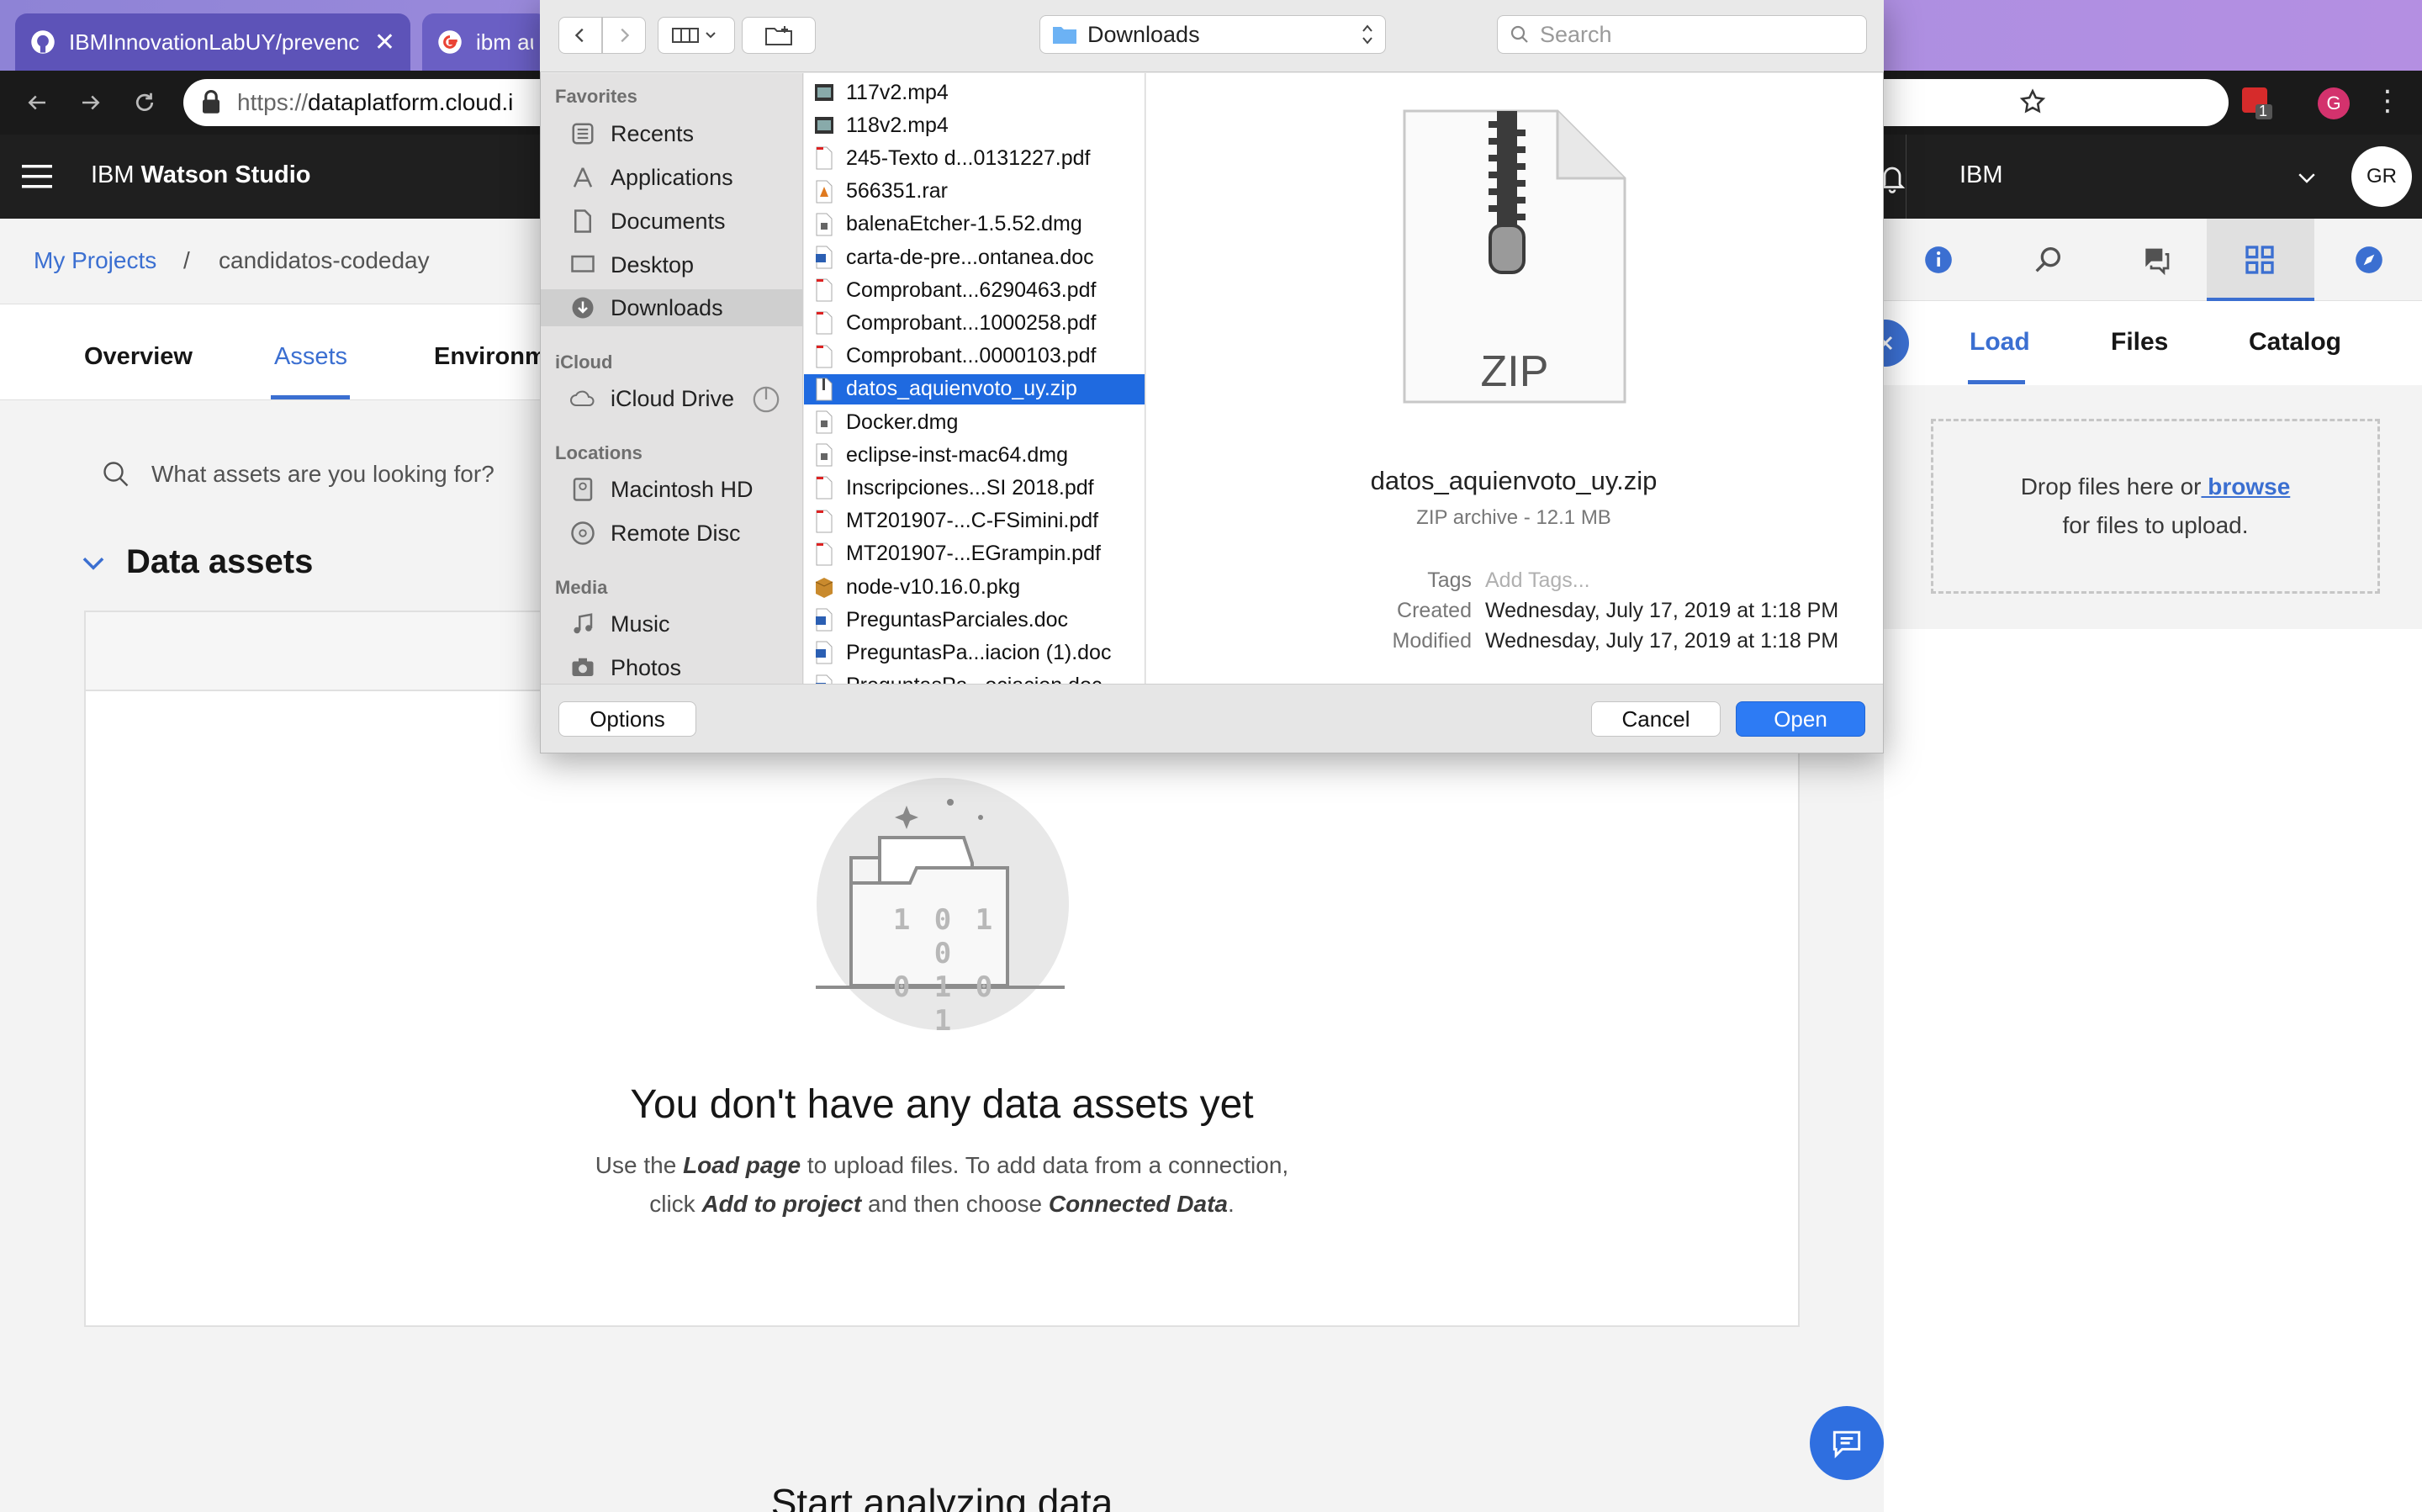  Describe the element at coordinates (93, 563) in the screenshot. I see `collapse-chevron-icon` at that location.